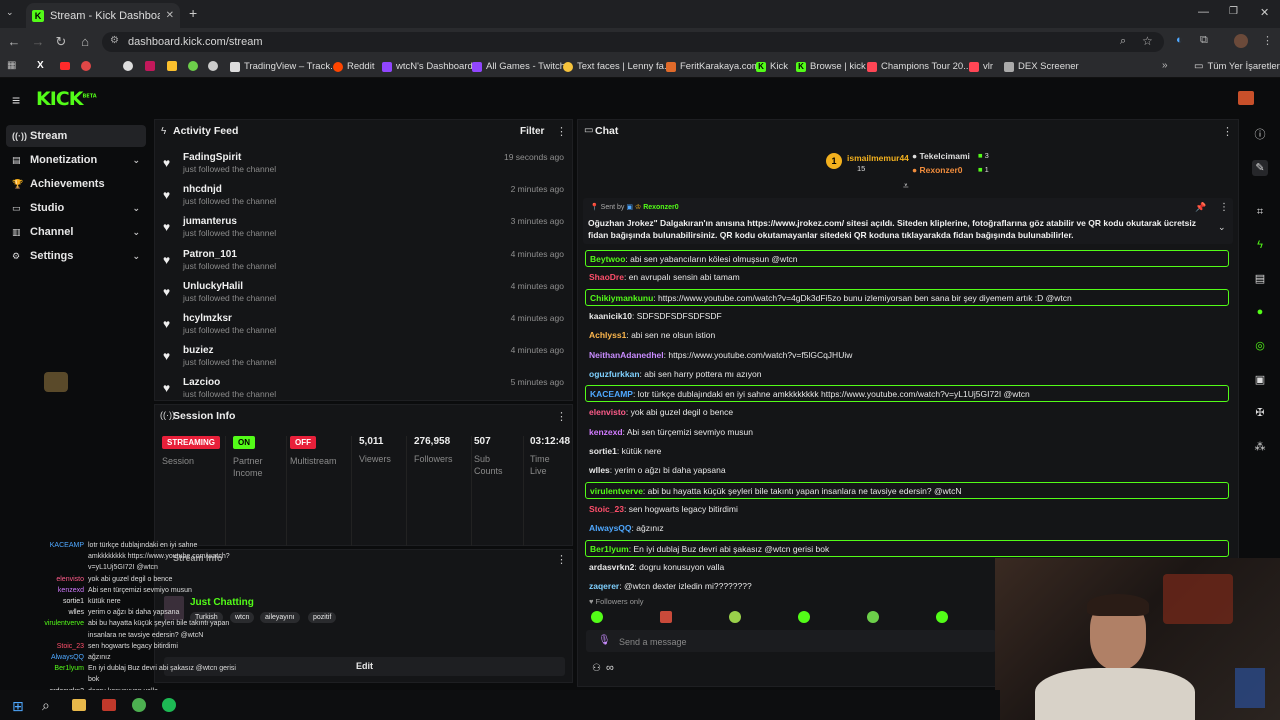 The height and width of the screenshot is (720, 1280). I want to click on chat-username: ShaoDre, so click(606, 277).